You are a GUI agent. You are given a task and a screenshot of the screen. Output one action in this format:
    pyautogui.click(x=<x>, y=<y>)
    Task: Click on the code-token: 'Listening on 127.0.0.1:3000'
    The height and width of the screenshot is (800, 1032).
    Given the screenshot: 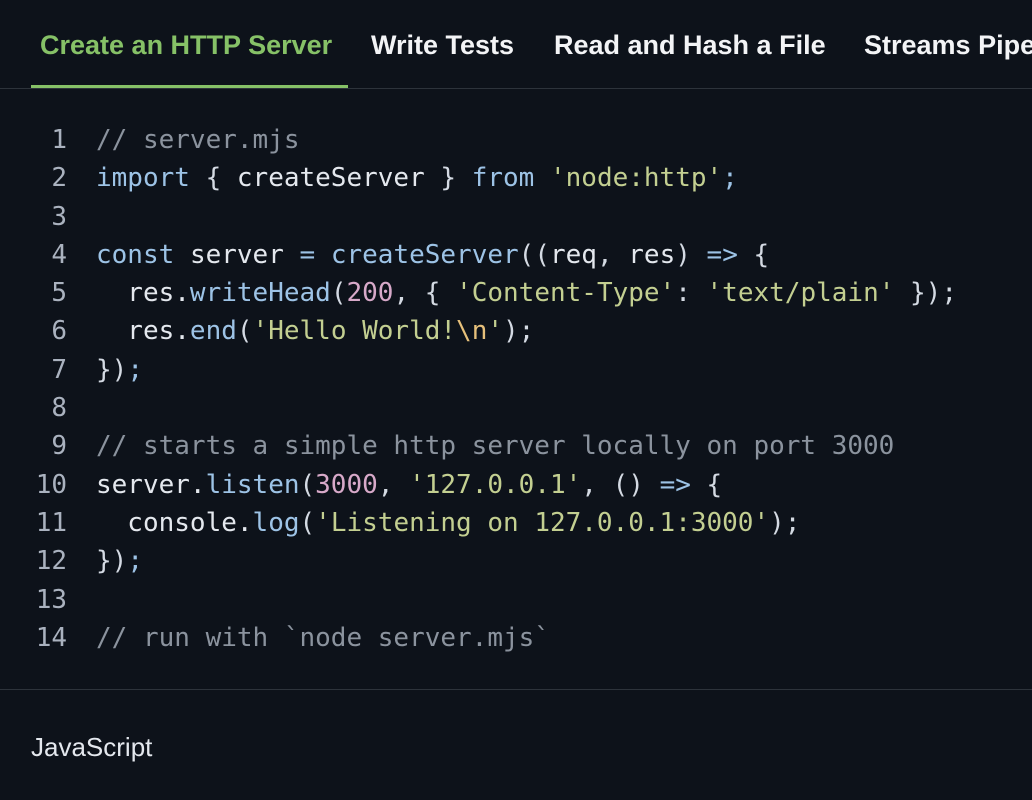 What is the action you would take?
    pyautogui.click(x=542, y=522)
    